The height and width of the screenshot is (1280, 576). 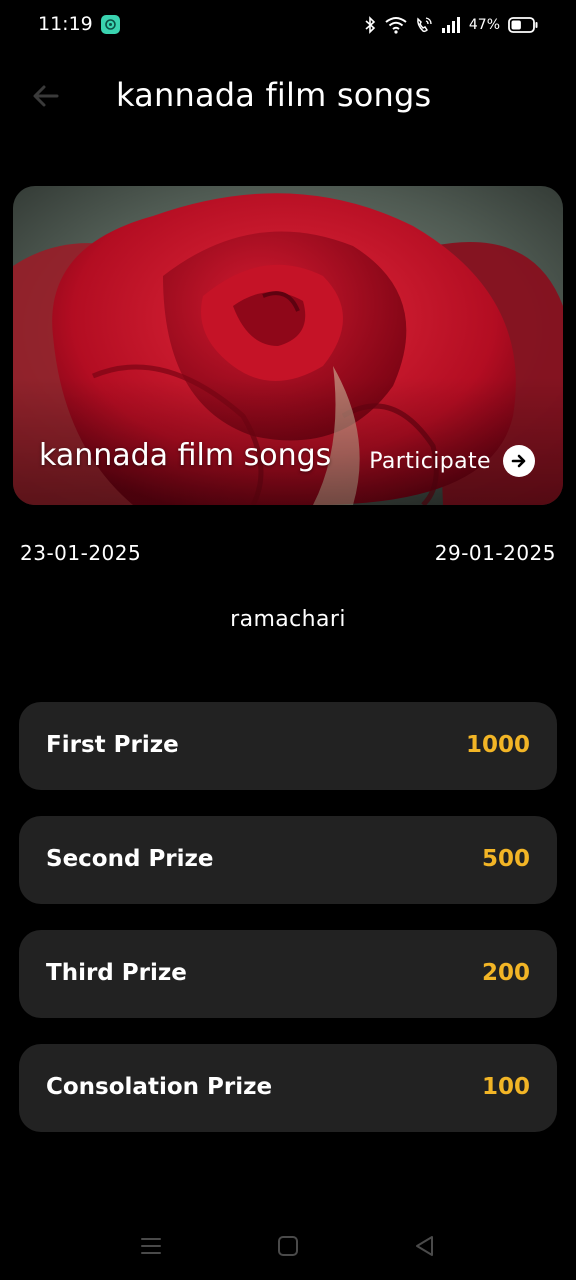 I want to click on triangle-back-icon, so click(x=424, y=1246).